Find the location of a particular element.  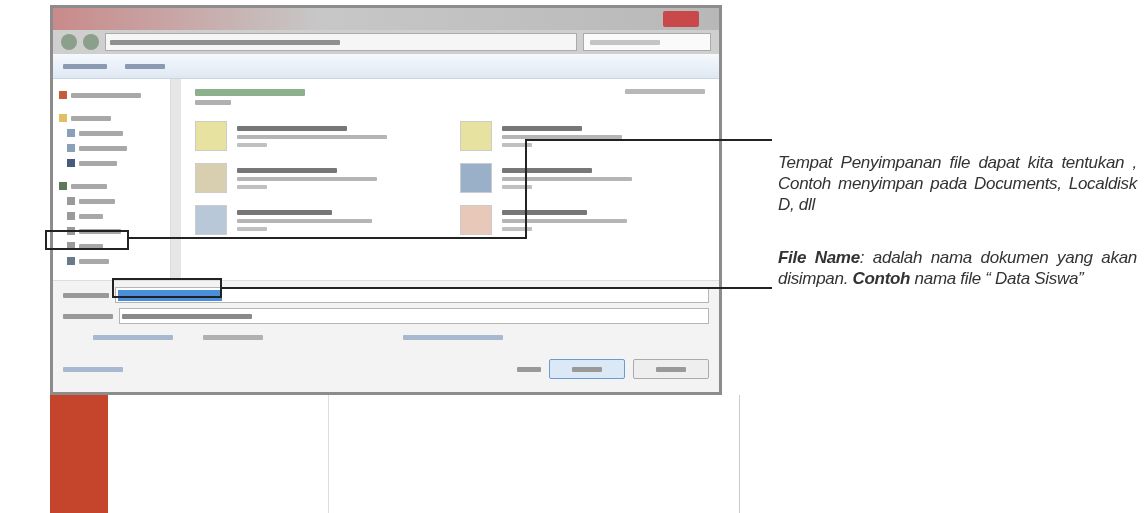

file-type-dropdown is located at coordinates (414, 316).